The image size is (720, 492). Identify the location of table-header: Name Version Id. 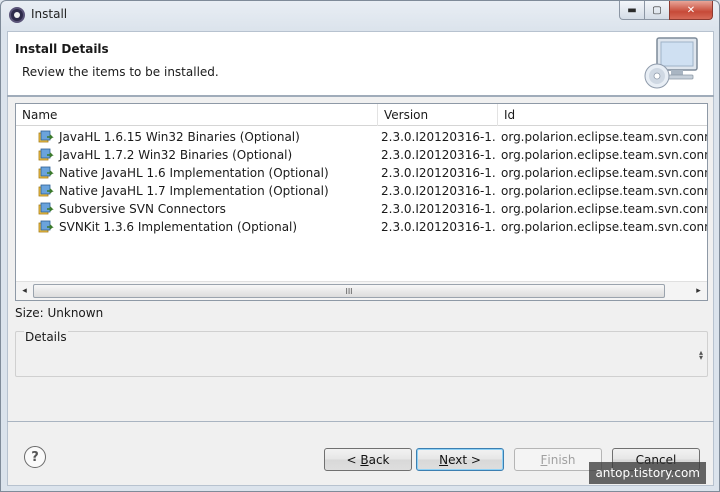
(361, 115).